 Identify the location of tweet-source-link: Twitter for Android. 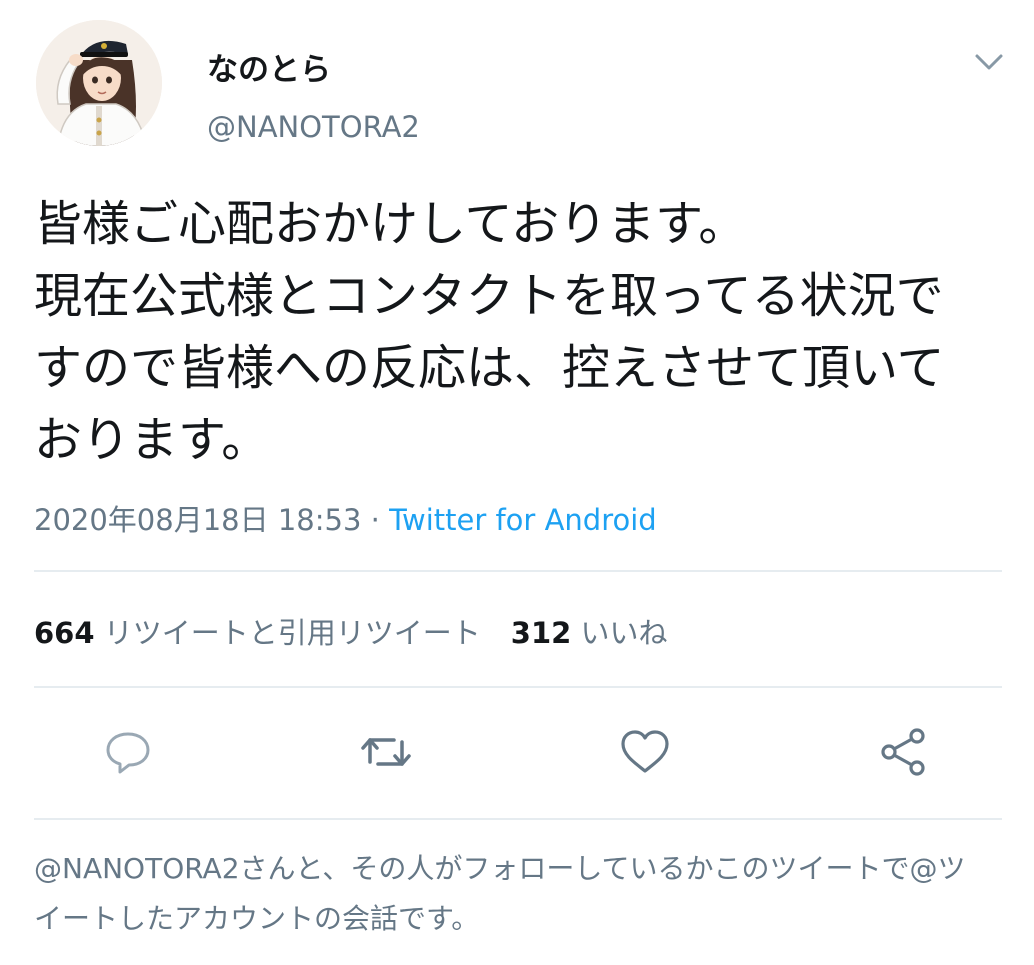
(523, 520).